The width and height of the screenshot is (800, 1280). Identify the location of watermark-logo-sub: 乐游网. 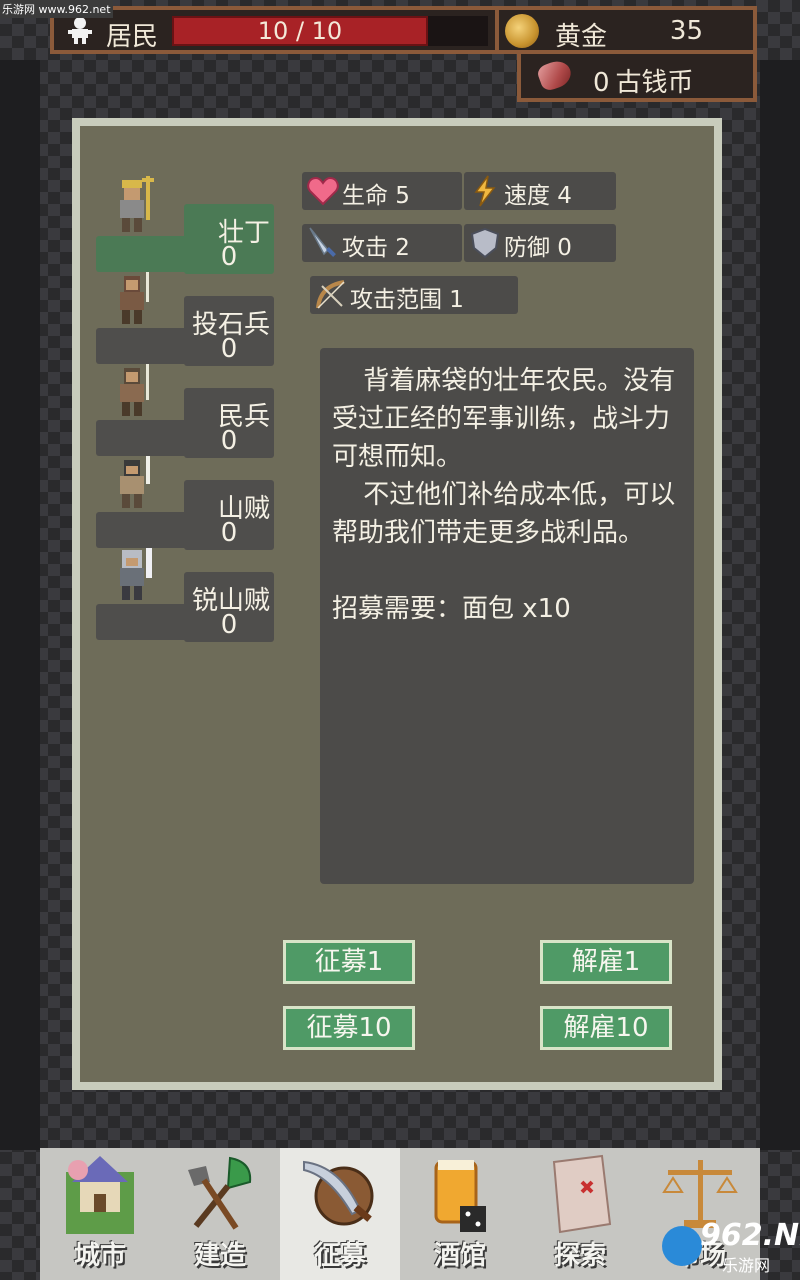
(746, 1265).